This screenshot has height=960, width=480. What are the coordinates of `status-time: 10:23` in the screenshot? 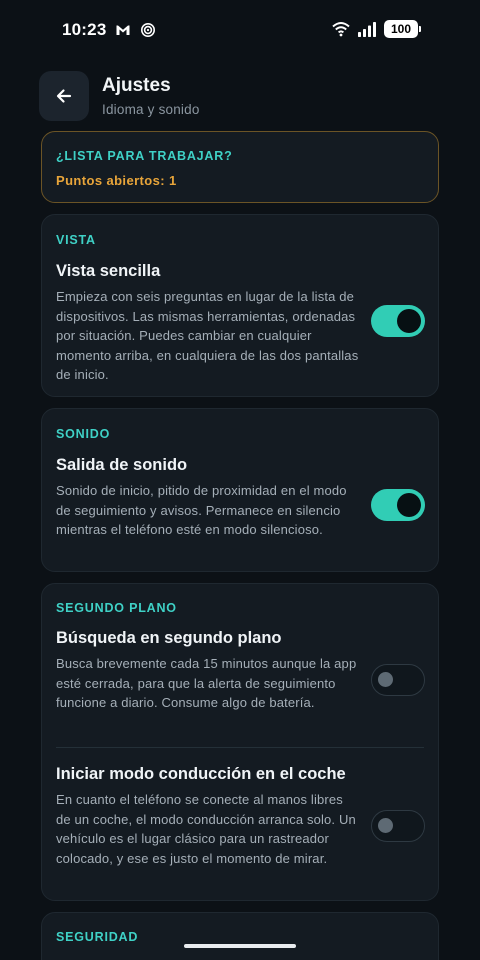 It's located at (84, 29).